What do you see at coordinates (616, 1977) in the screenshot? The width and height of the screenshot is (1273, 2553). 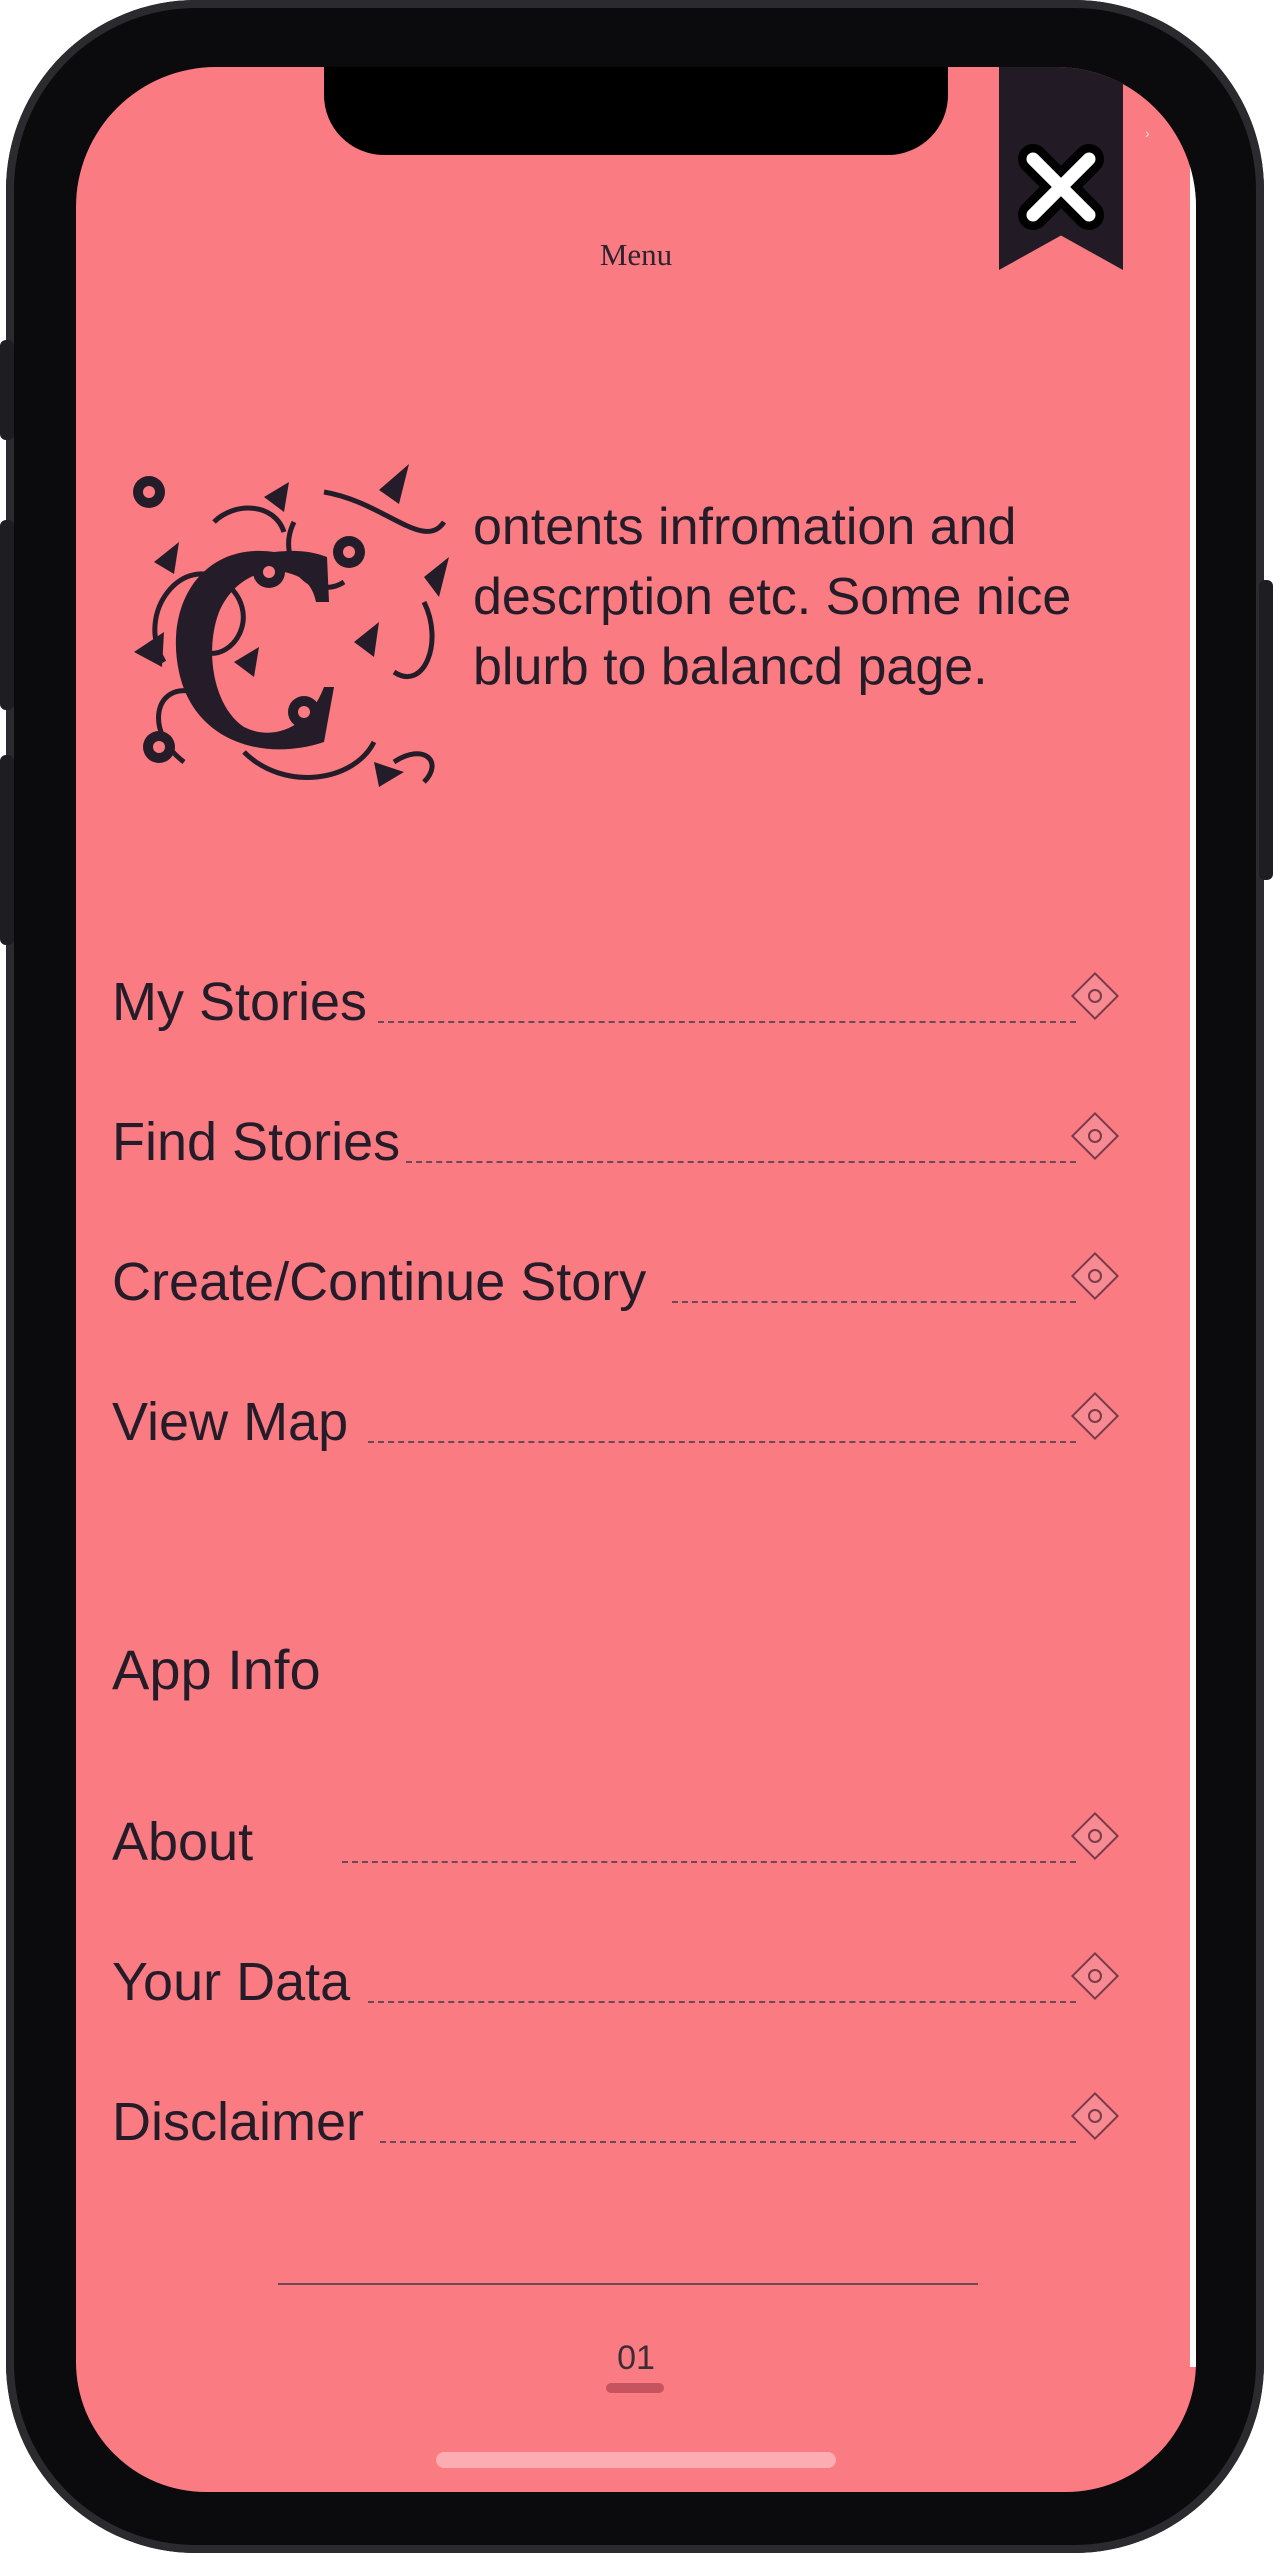 I see `menu-item-your-data: Your Data` at bounding box center [616, 1977].